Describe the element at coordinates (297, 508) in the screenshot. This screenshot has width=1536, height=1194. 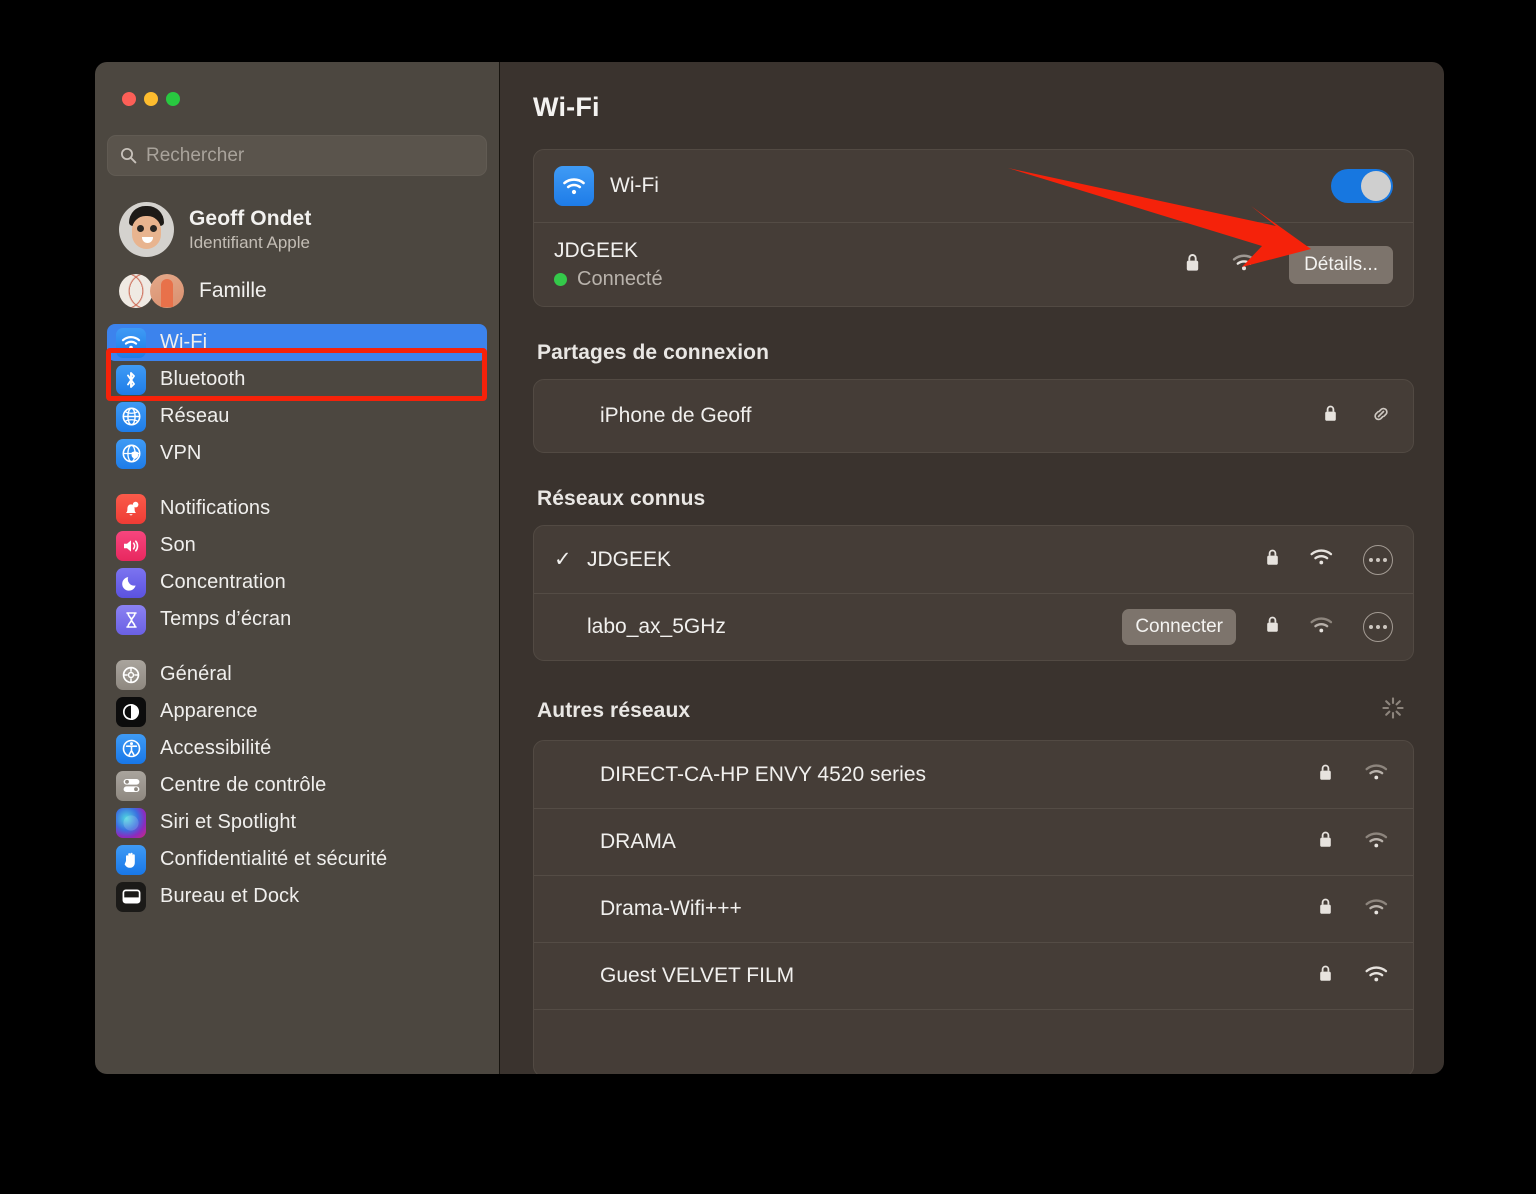
I see `sidebar-item-notifications: Notifications` at that location.